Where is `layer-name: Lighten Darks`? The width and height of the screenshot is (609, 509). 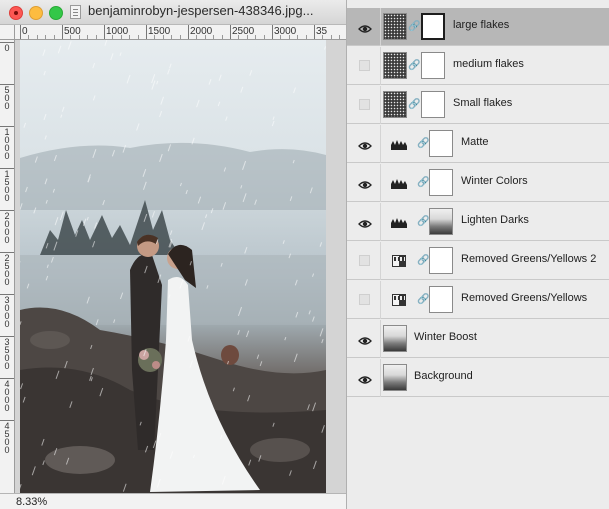 layer-name: Lighten Darks is located at coordinates (495, 220).